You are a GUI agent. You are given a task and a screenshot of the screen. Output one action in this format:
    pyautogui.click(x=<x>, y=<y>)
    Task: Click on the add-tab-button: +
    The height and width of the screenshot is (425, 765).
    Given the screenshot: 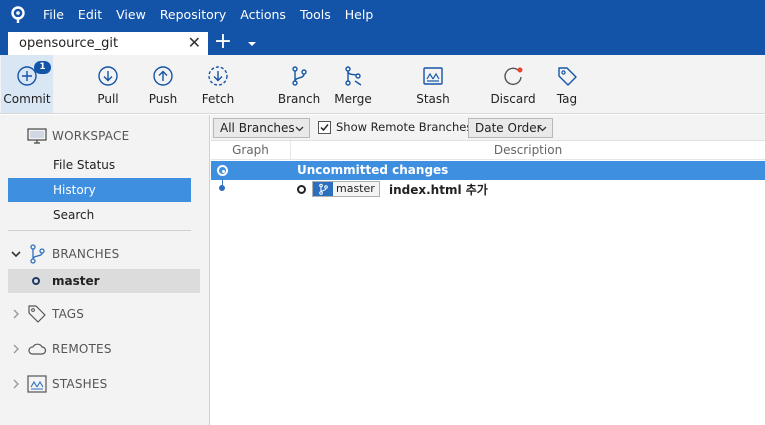 What is the action you would take?
    pyautogui.click(x=223, y=42)
    